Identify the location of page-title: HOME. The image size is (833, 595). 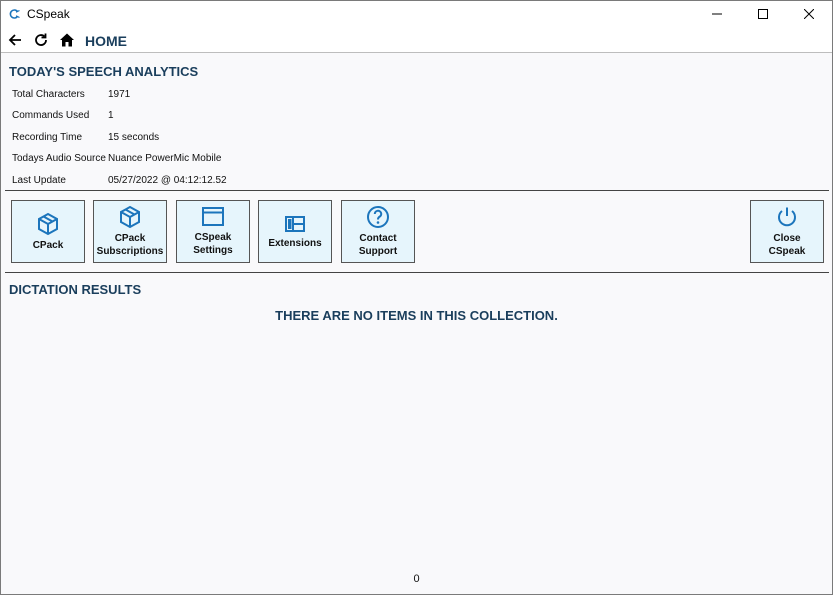
(106, 41).